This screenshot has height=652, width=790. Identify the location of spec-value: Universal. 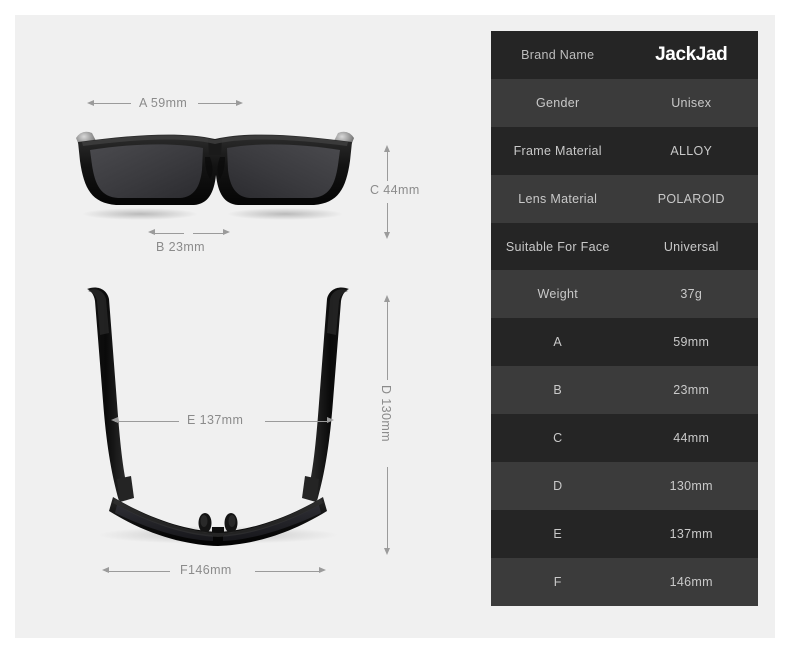
(691, 246).